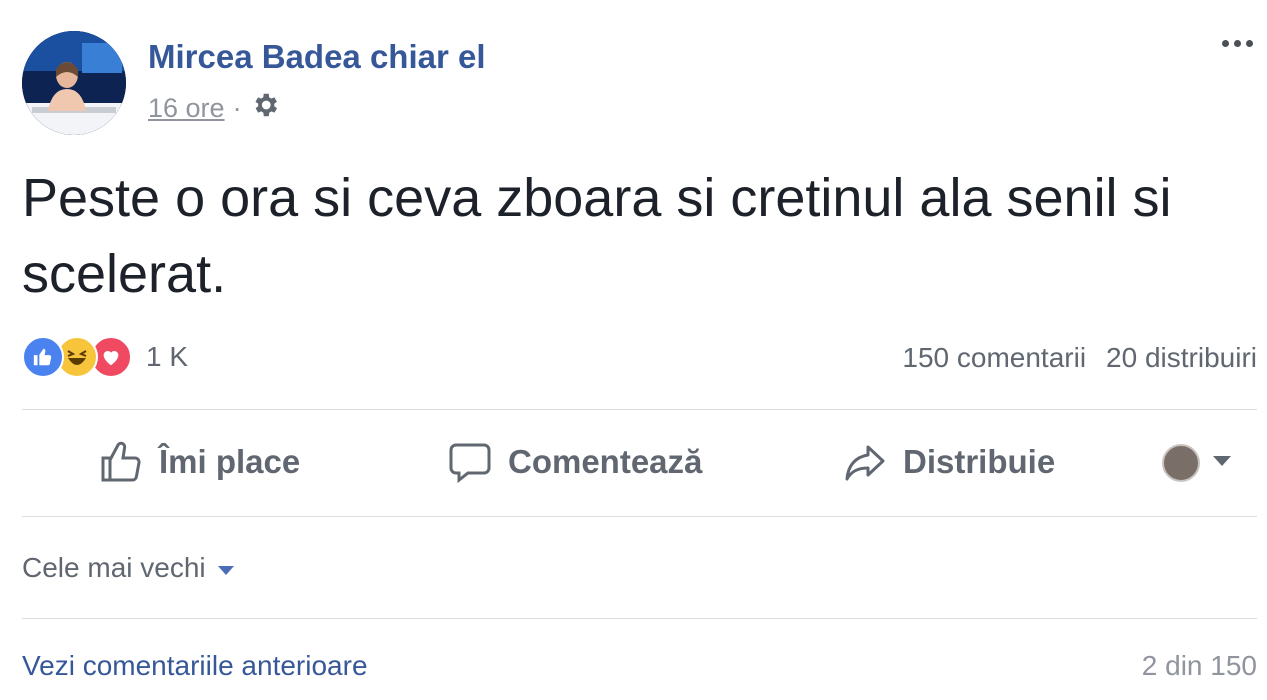 Image resolution: width=1267 pixels, height=700 pixels. I want to click on sort-label: Cele mai vechi, so click(114, 567).